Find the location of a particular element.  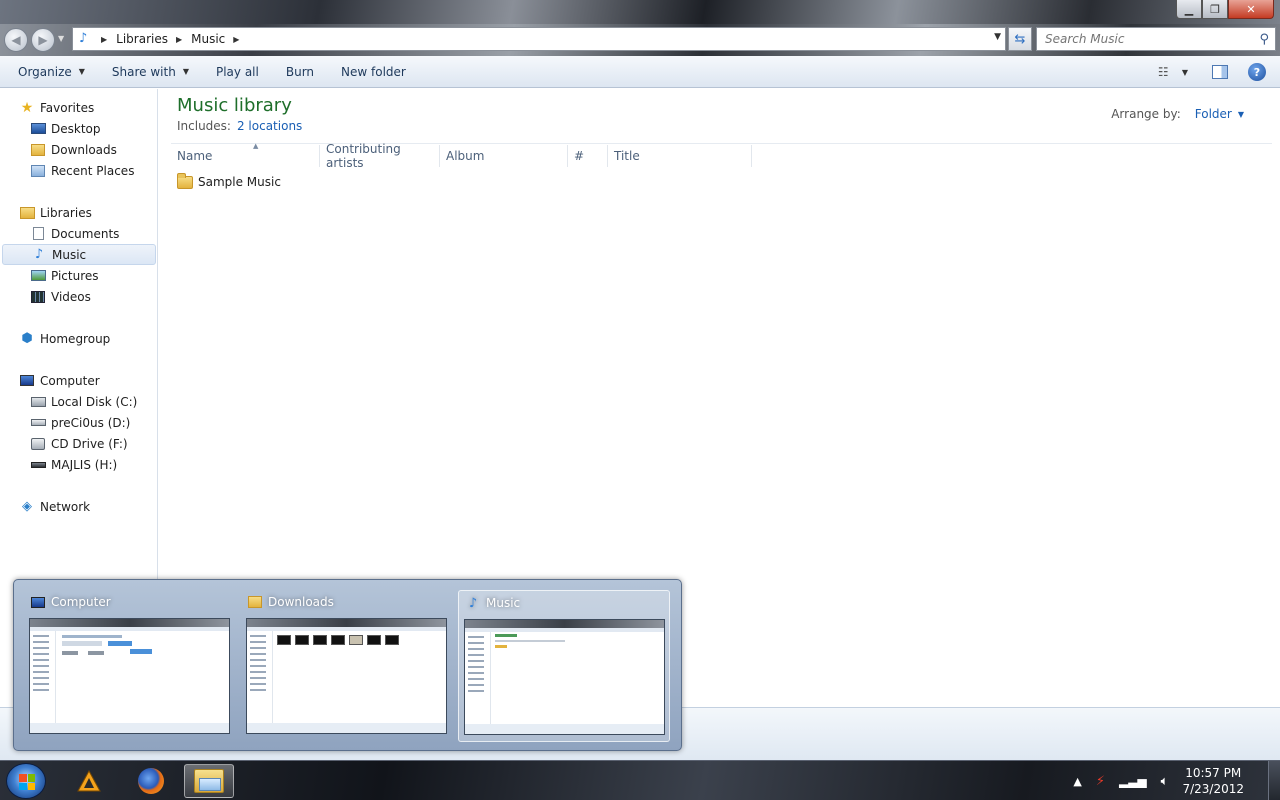

hard-drive-icon is located at coordinates (38, 423).